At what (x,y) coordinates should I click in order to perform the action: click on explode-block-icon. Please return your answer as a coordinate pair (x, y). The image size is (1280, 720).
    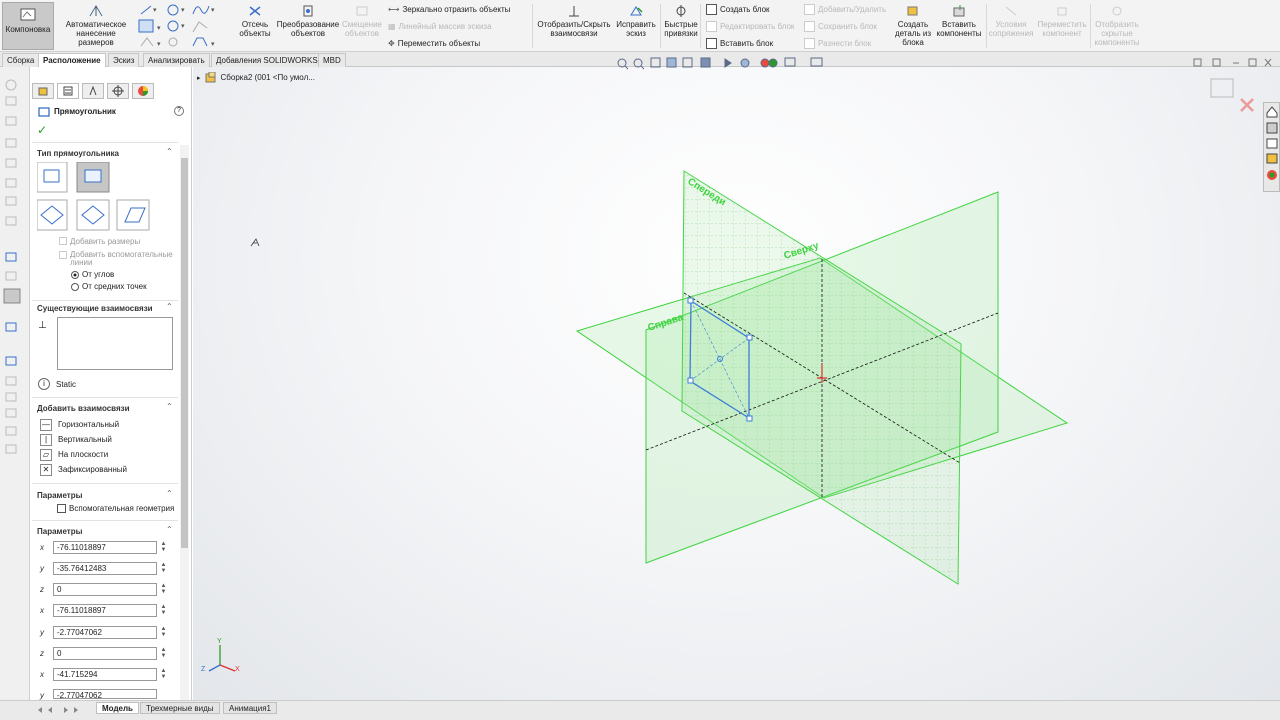
    Looking at the image, I should click on (809, 43).